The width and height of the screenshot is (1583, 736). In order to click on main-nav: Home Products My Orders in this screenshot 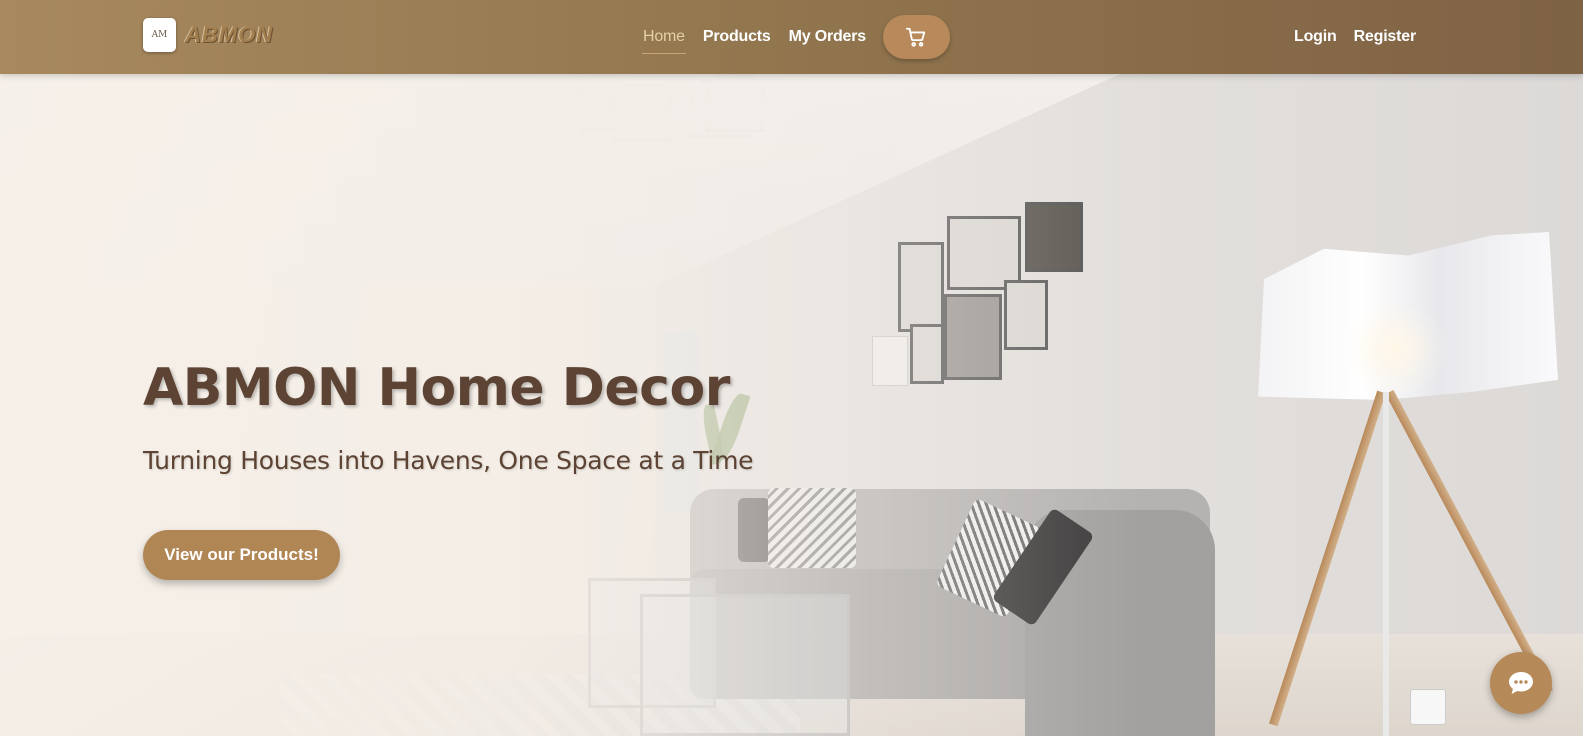, I will do `click(796, 37)`.